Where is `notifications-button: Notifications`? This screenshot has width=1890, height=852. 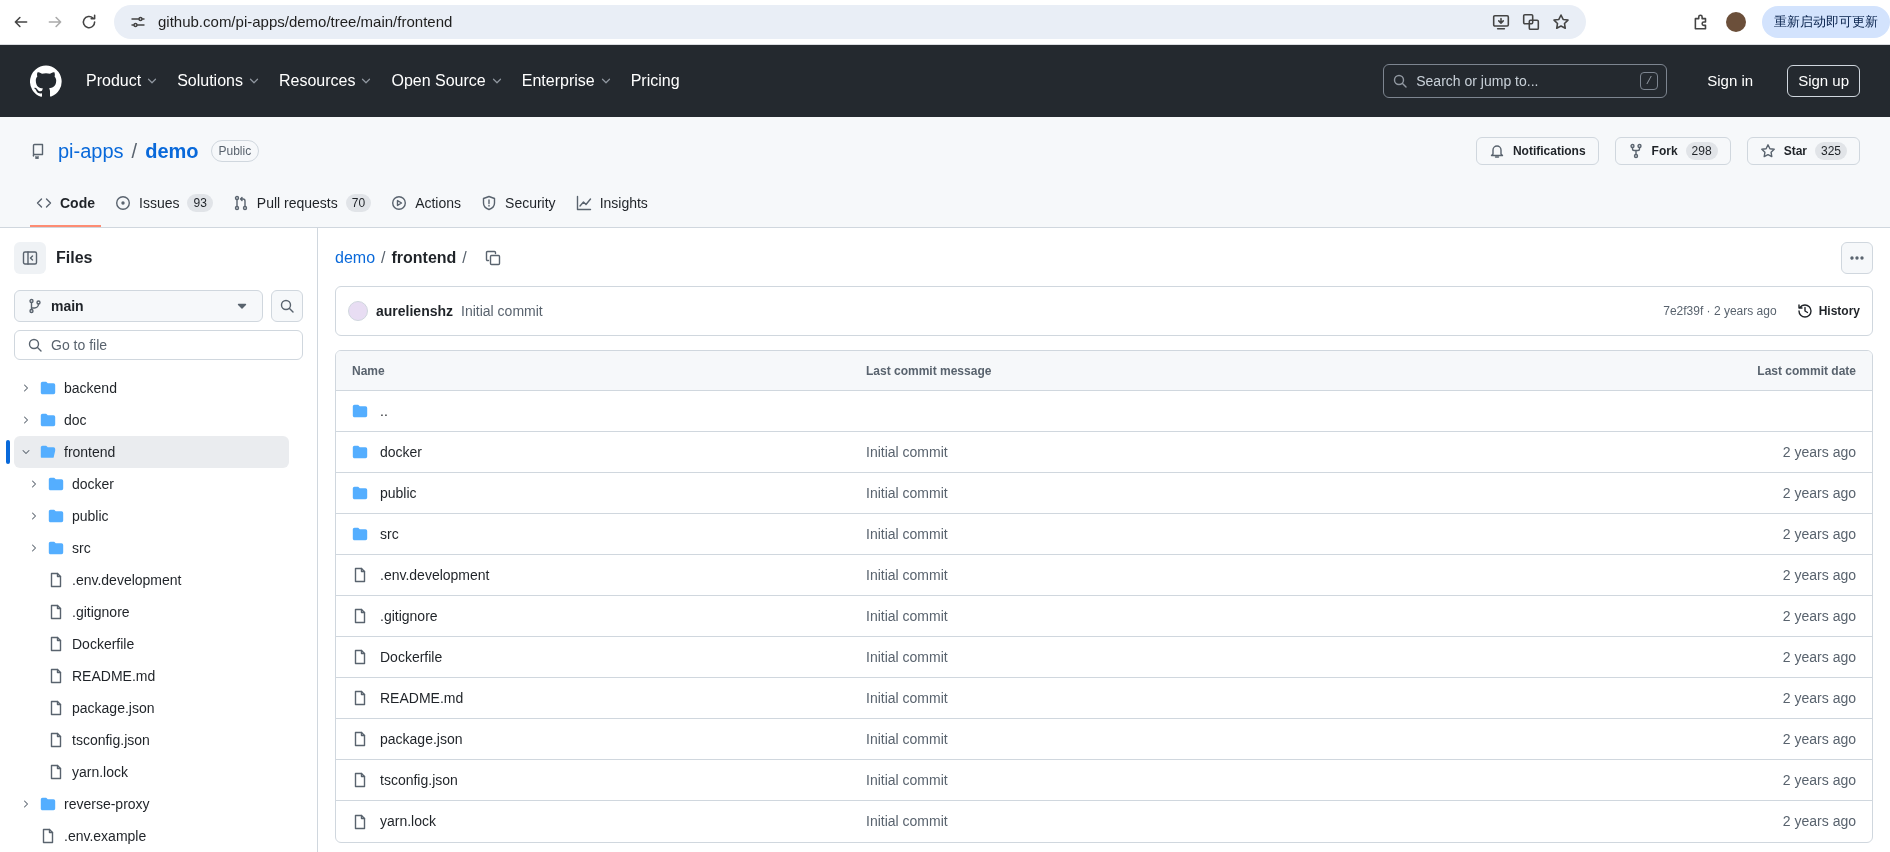 notifications-button: Notifications is located at coordinates (1537, 151).